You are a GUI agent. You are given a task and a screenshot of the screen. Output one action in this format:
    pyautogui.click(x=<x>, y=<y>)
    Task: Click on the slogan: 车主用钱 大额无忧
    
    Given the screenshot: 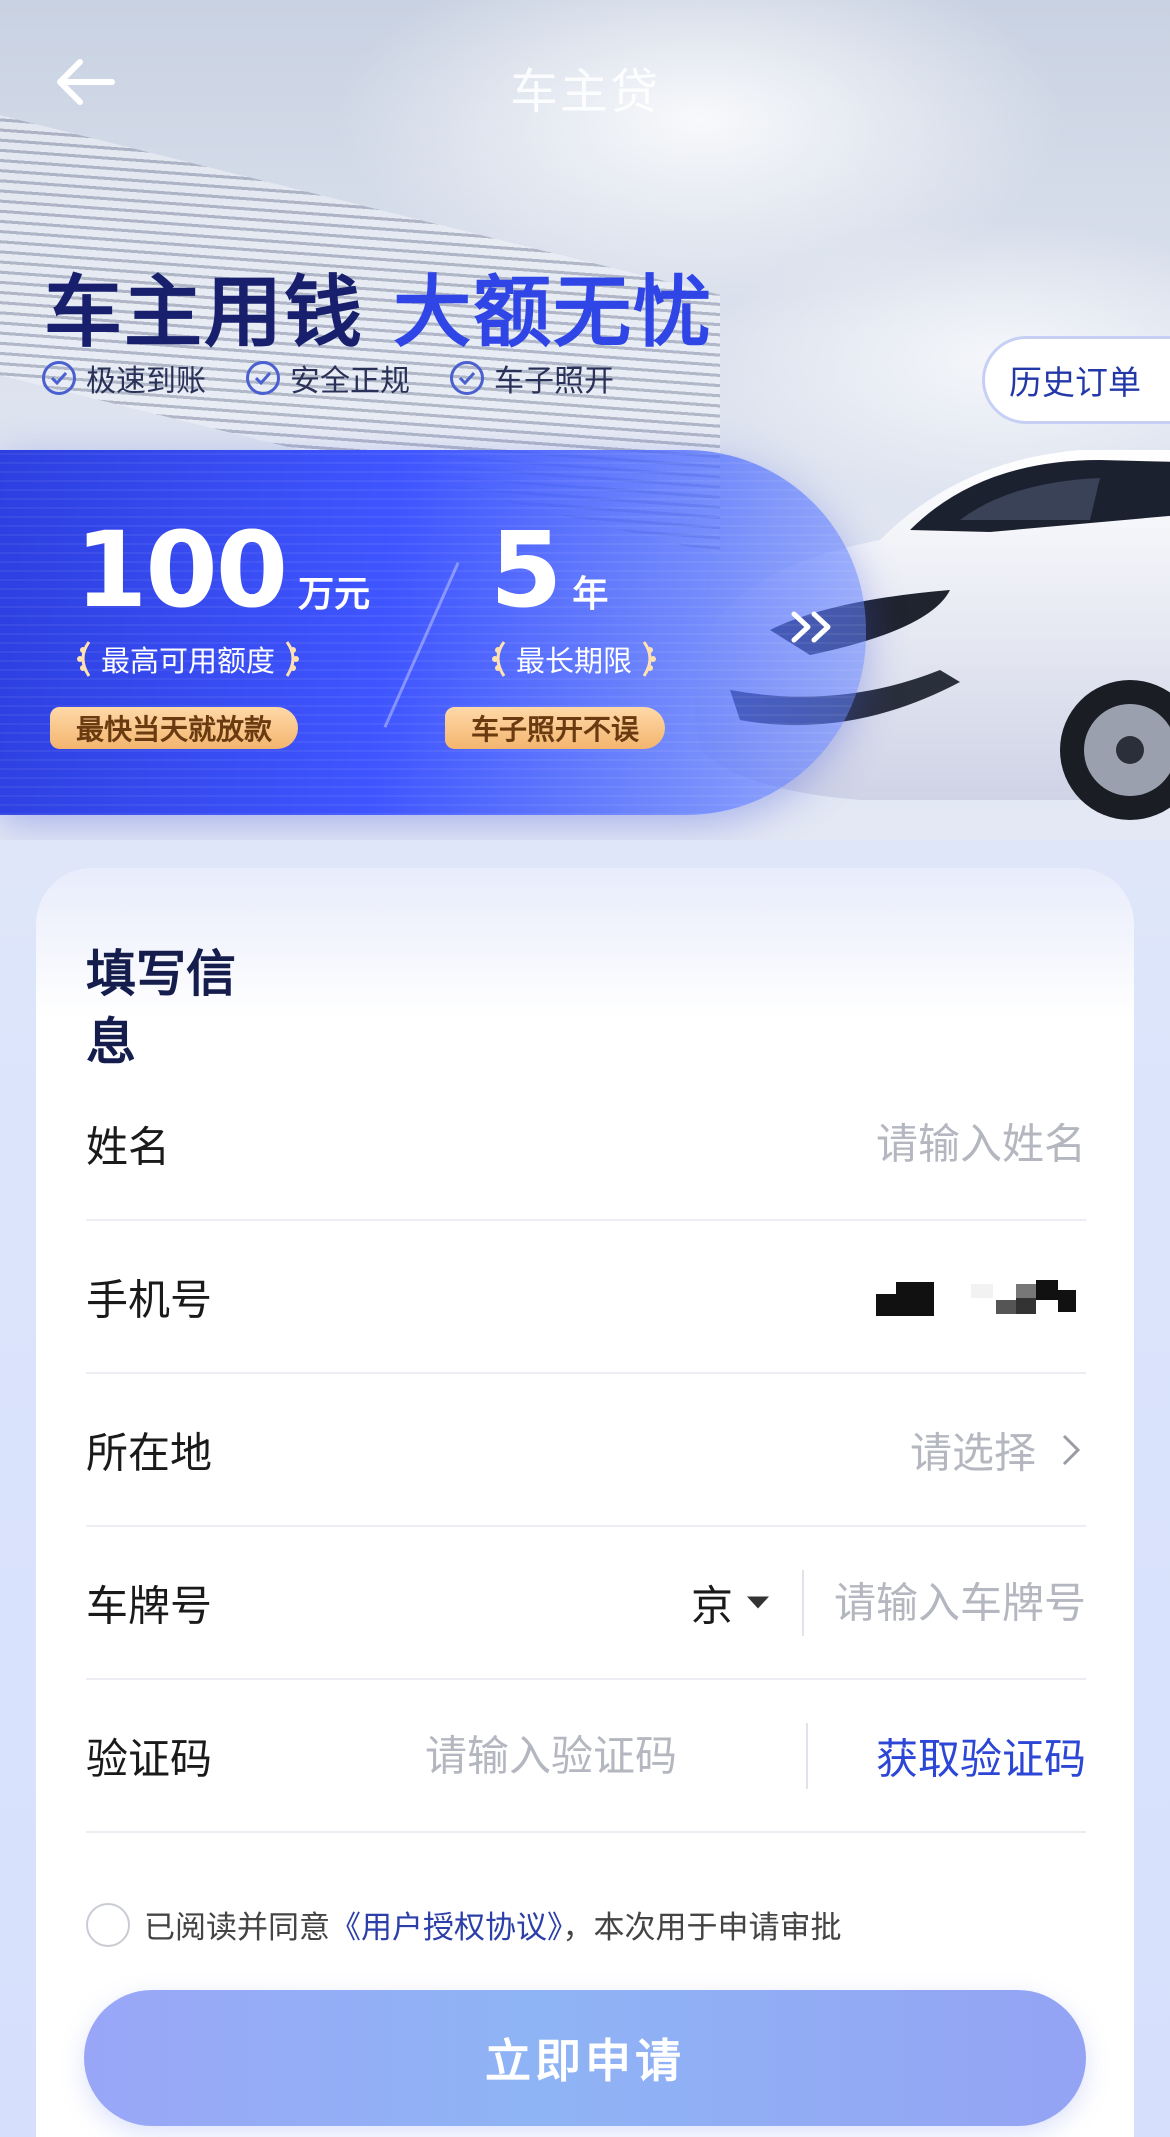 What is the action you would take?
    pyautogui.click(x=378, y=306)
    